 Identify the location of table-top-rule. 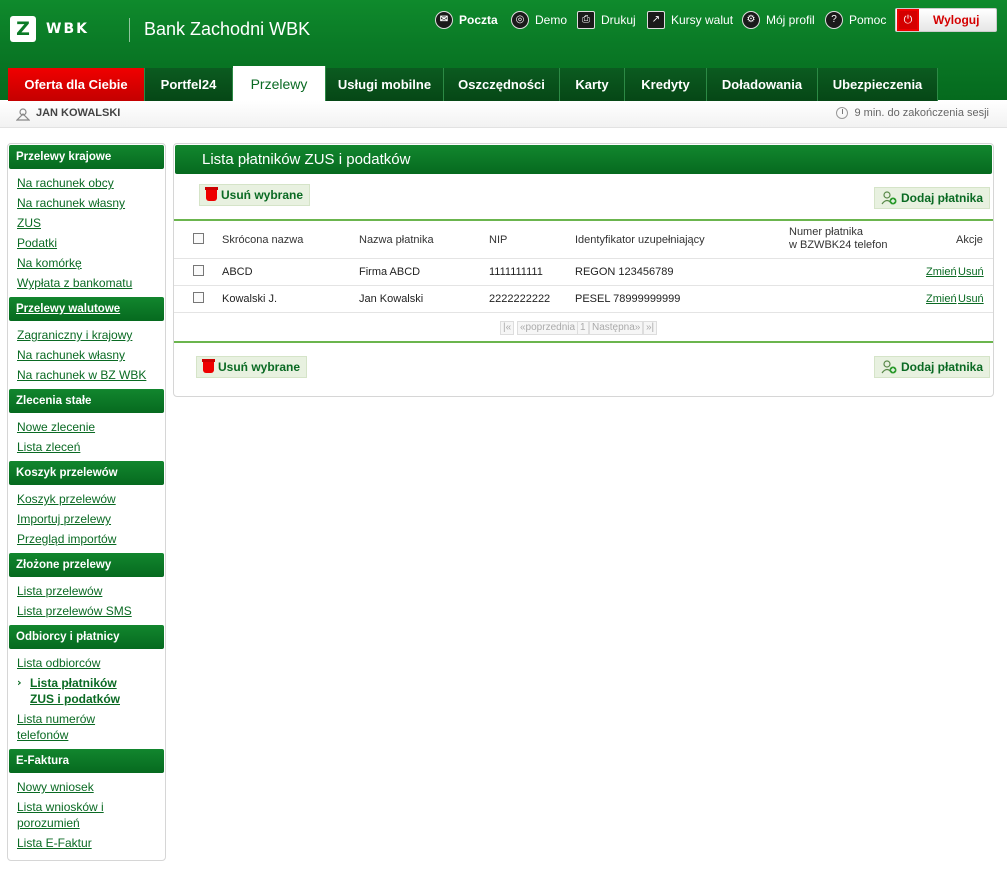
(583, 220).